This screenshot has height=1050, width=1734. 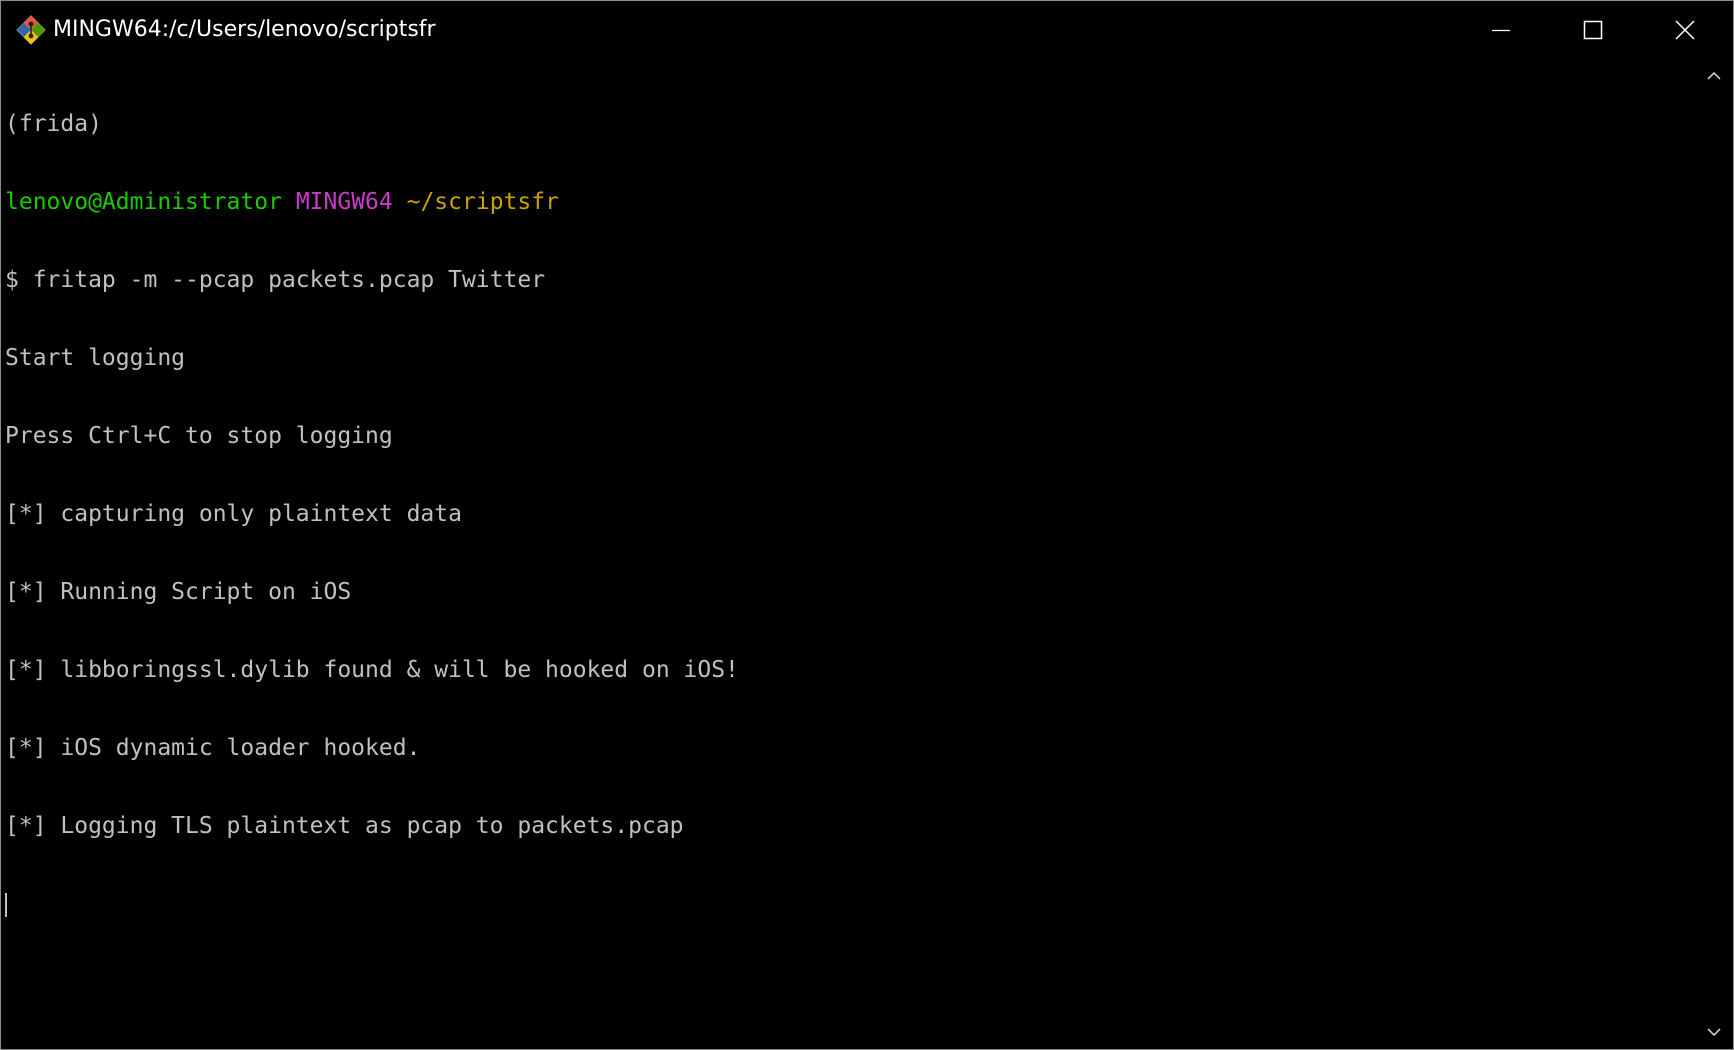 I want to click on maximize-button, so click(x=1593, y=30).